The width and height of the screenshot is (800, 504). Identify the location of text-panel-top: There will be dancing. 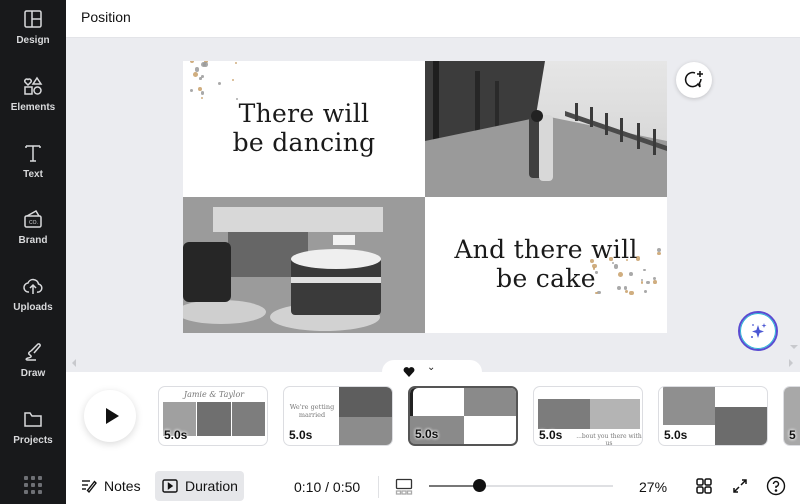
(304, 129).